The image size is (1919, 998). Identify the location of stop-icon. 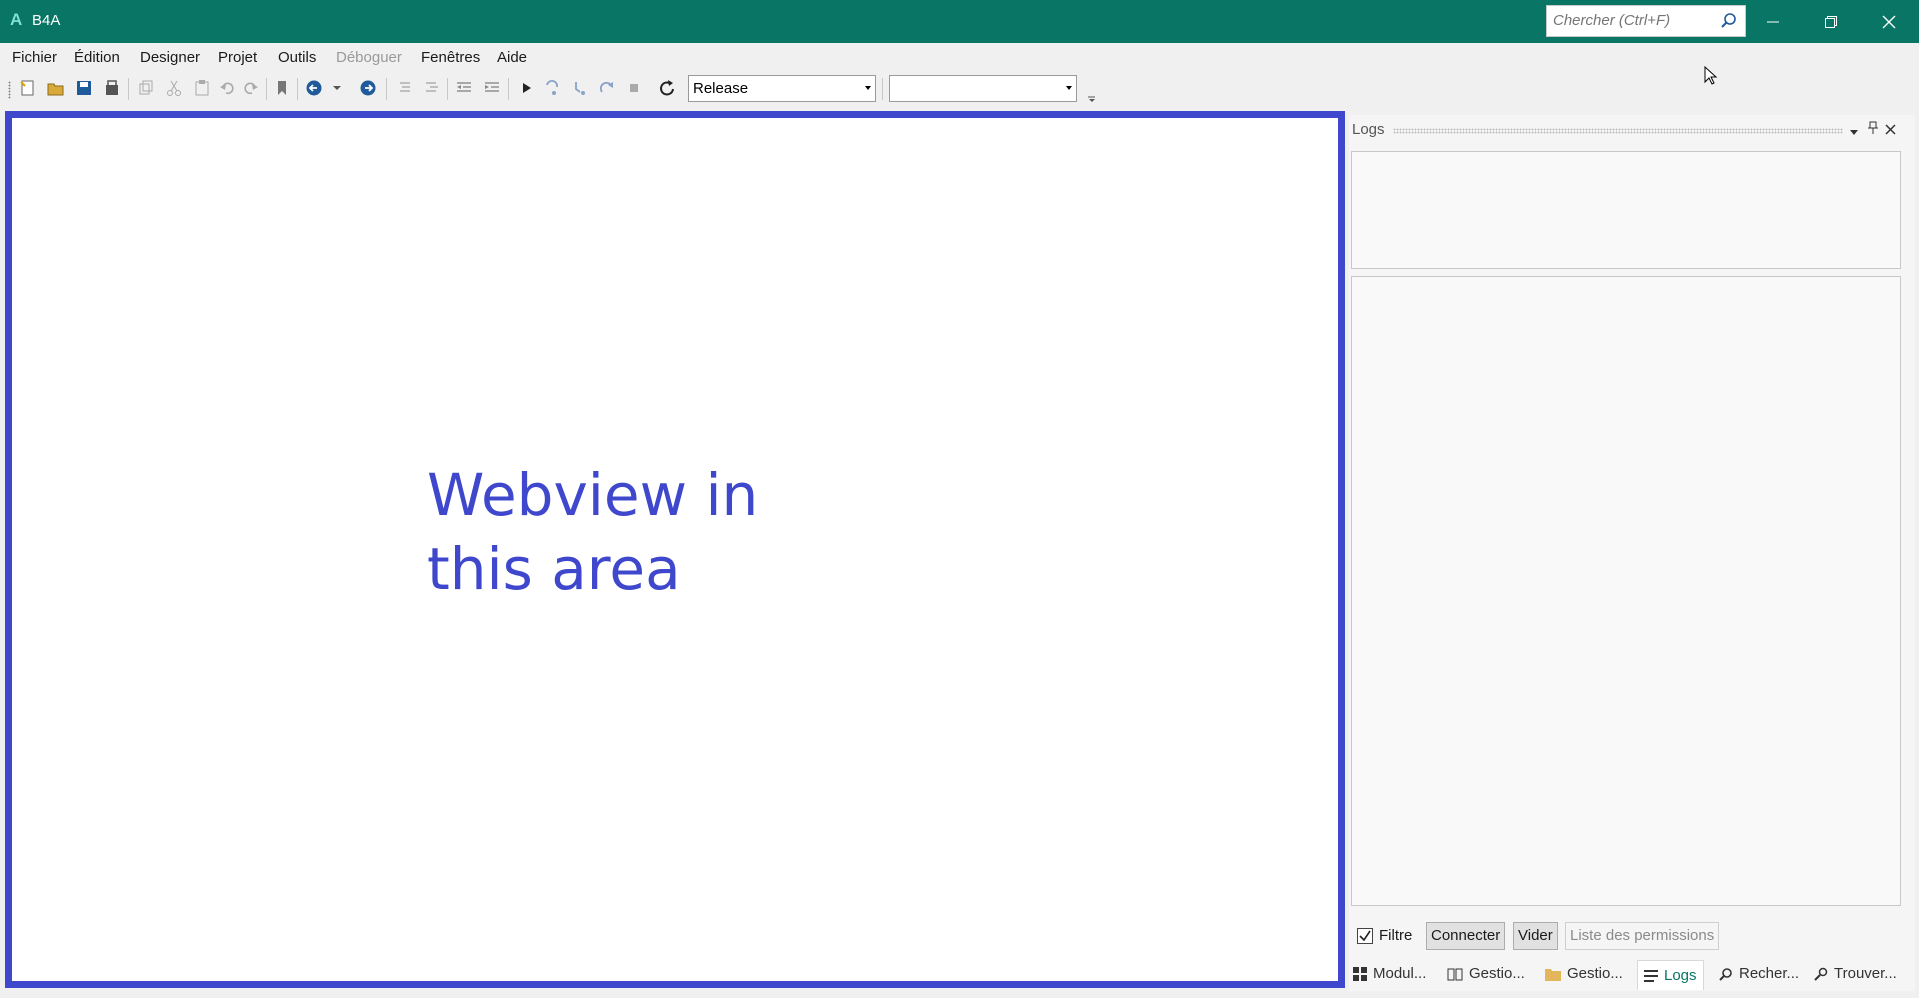
(634, 88).